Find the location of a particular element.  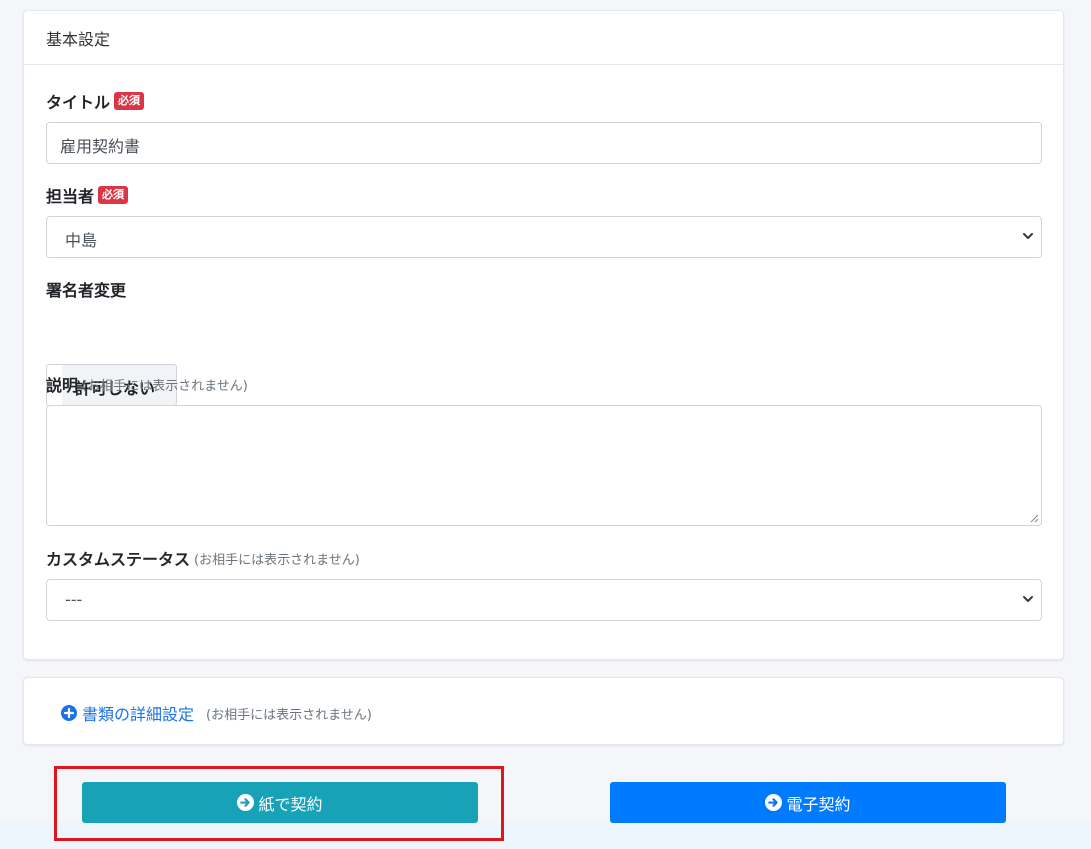

detail-settings-link: 書類の詳細設定 (お相手には表示されません) is located at coordinates (216, 713).